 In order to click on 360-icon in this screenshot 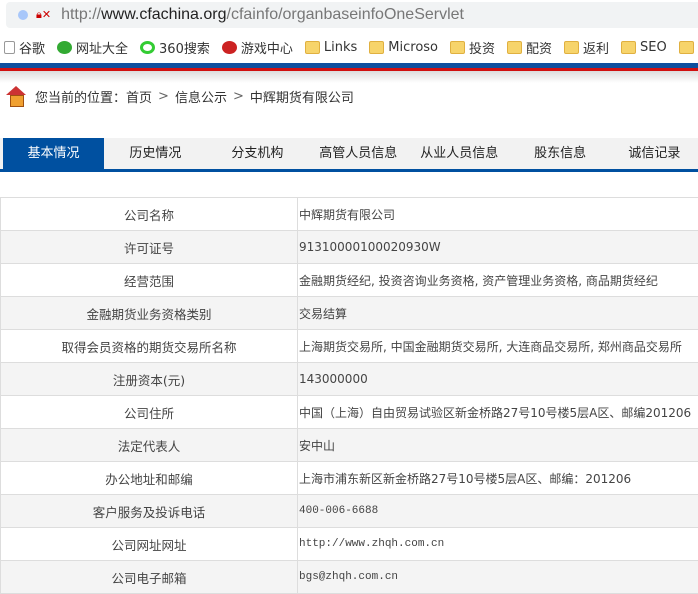, I will do `click(148, 47)`.